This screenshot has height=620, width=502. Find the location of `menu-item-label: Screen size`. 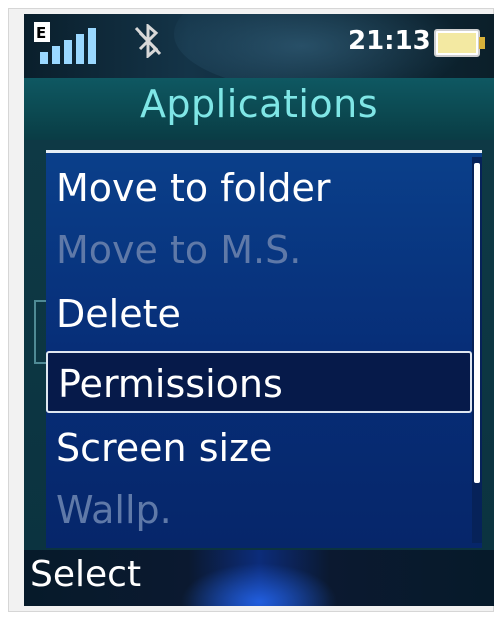

menu-item-label: Screen size is located at coordinates (164, 448).